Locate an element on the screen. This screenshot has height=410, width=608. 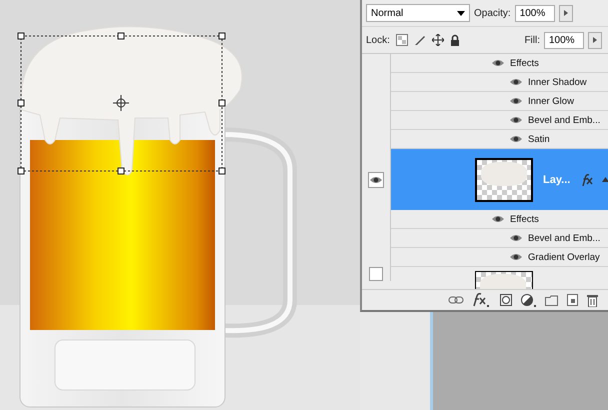
collapse-arrow-icon is located at coordinates (605, 179).